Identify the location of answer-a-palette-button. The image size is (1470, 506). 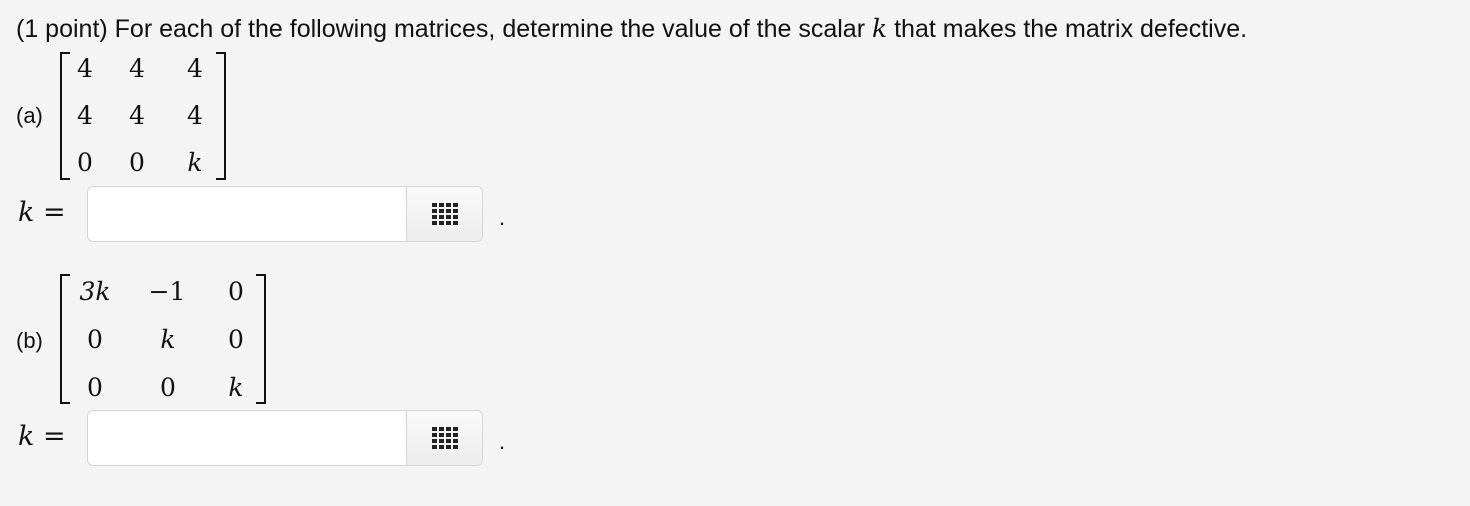
(444, 214).